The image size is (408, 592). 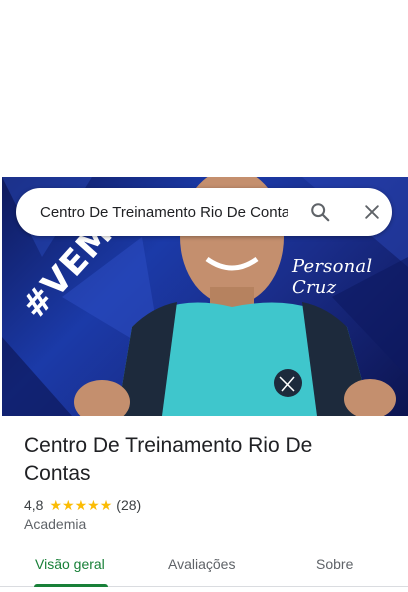 What do you see at coordinates (70, 564) in the screenshot?
I see `tab-overview: Visão geral` at bounding box center [70, 564].